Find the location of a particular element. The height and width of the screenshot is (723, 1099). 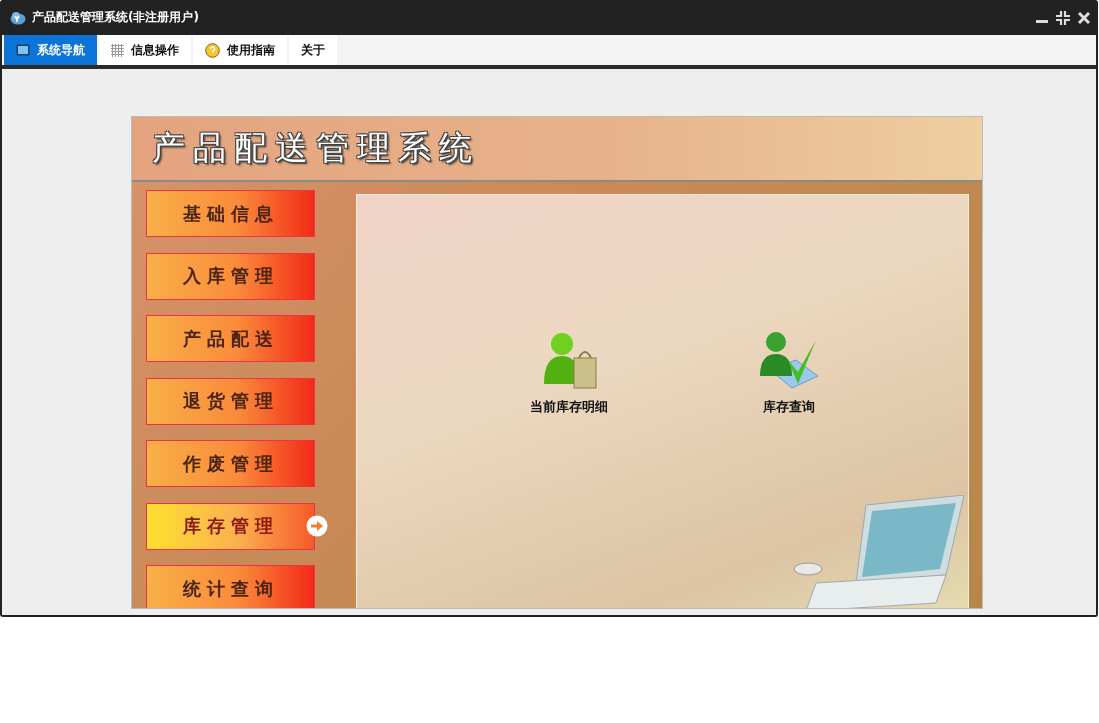

nav-button: 统计查询 is located at coordinates (230, 586).